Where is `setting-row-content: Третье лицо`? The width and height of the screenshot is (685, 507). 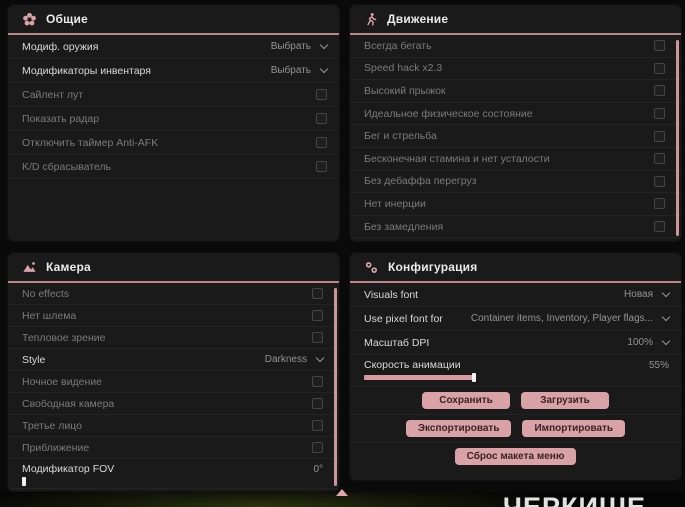 setting-row-content: Третье лицо is located at coordinates (172, 426).